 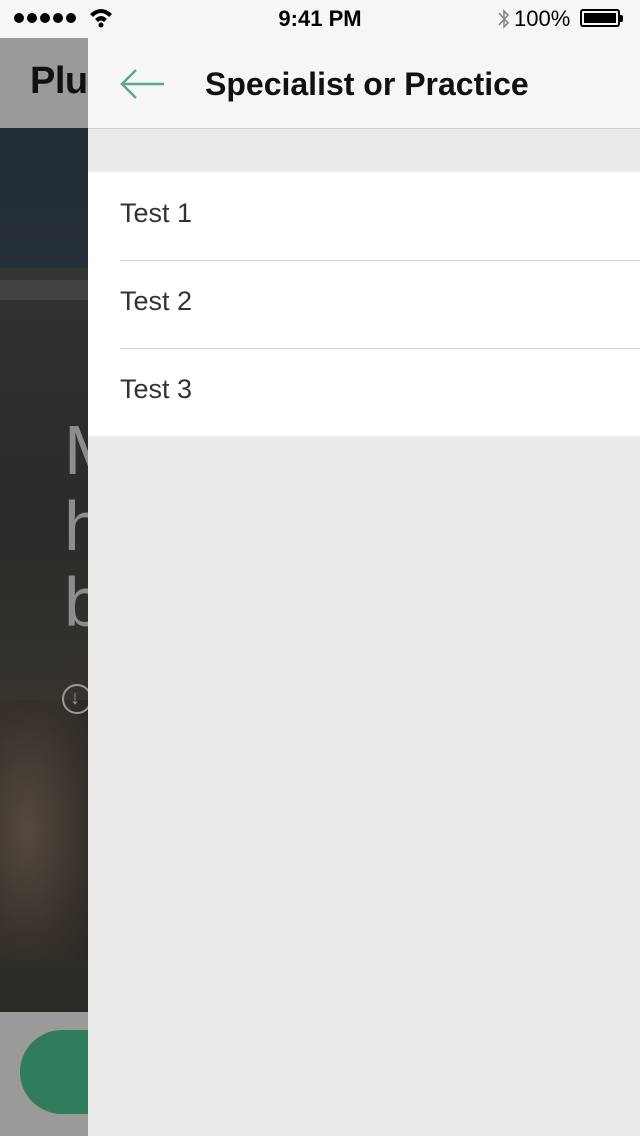 I want to click on battery-percentage: 100%, so click(x=542, y=18).